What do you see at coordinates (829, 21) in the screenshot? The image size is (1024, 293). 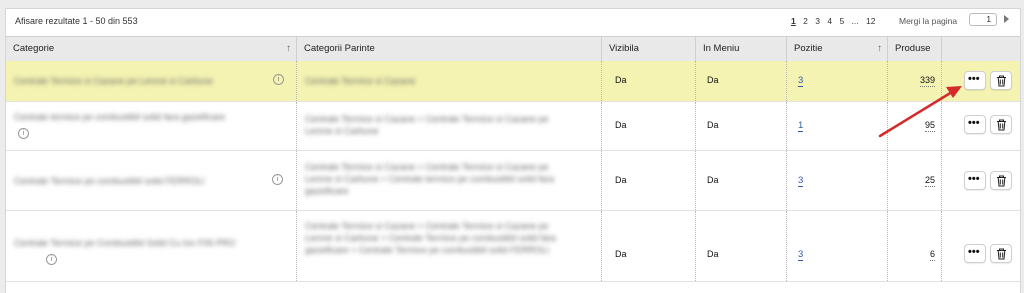 I see `page-link-4: 4` at bounding box center [829, 21].